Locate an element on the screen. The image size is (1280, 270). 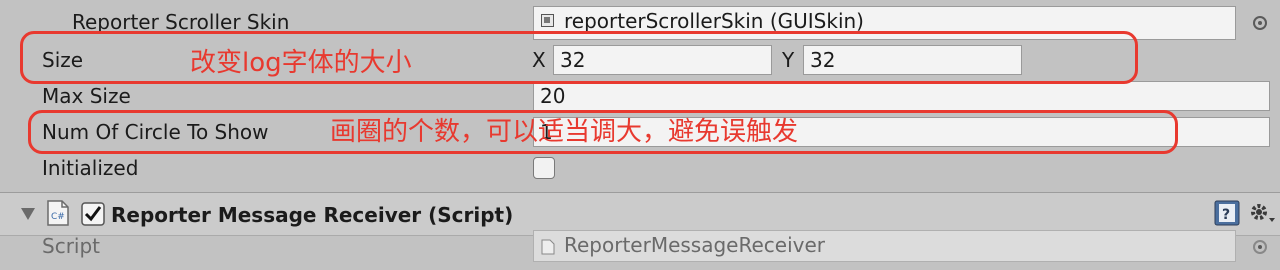
guiskin-icon is located at coordinates (547, 20).